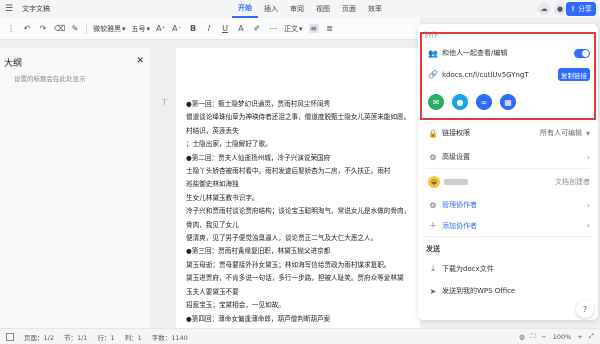 This screenshot has width=600, height=344. I want to click on zoom-in-icon: +, so click(579, 337).